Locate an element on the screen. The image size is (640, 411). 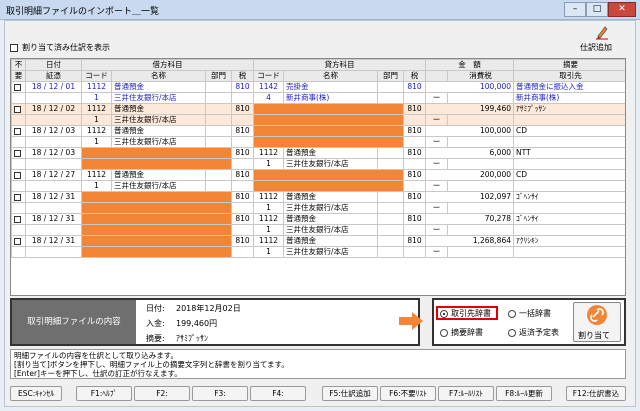
memo-cell: ｱｻﾐﾌﾟｯｻﾝ is located at coordinates (569, 109).